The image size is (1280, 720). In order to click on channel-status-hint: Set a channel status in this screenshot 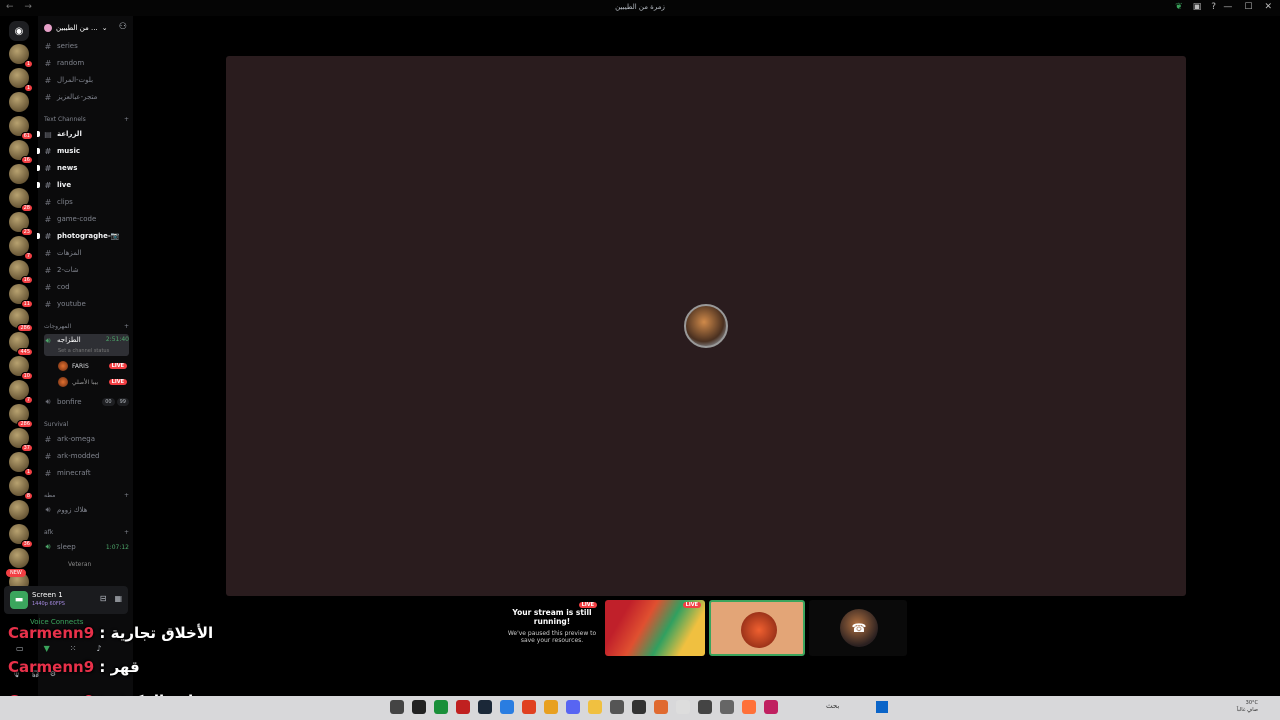, I will do `click(83, 351)`.